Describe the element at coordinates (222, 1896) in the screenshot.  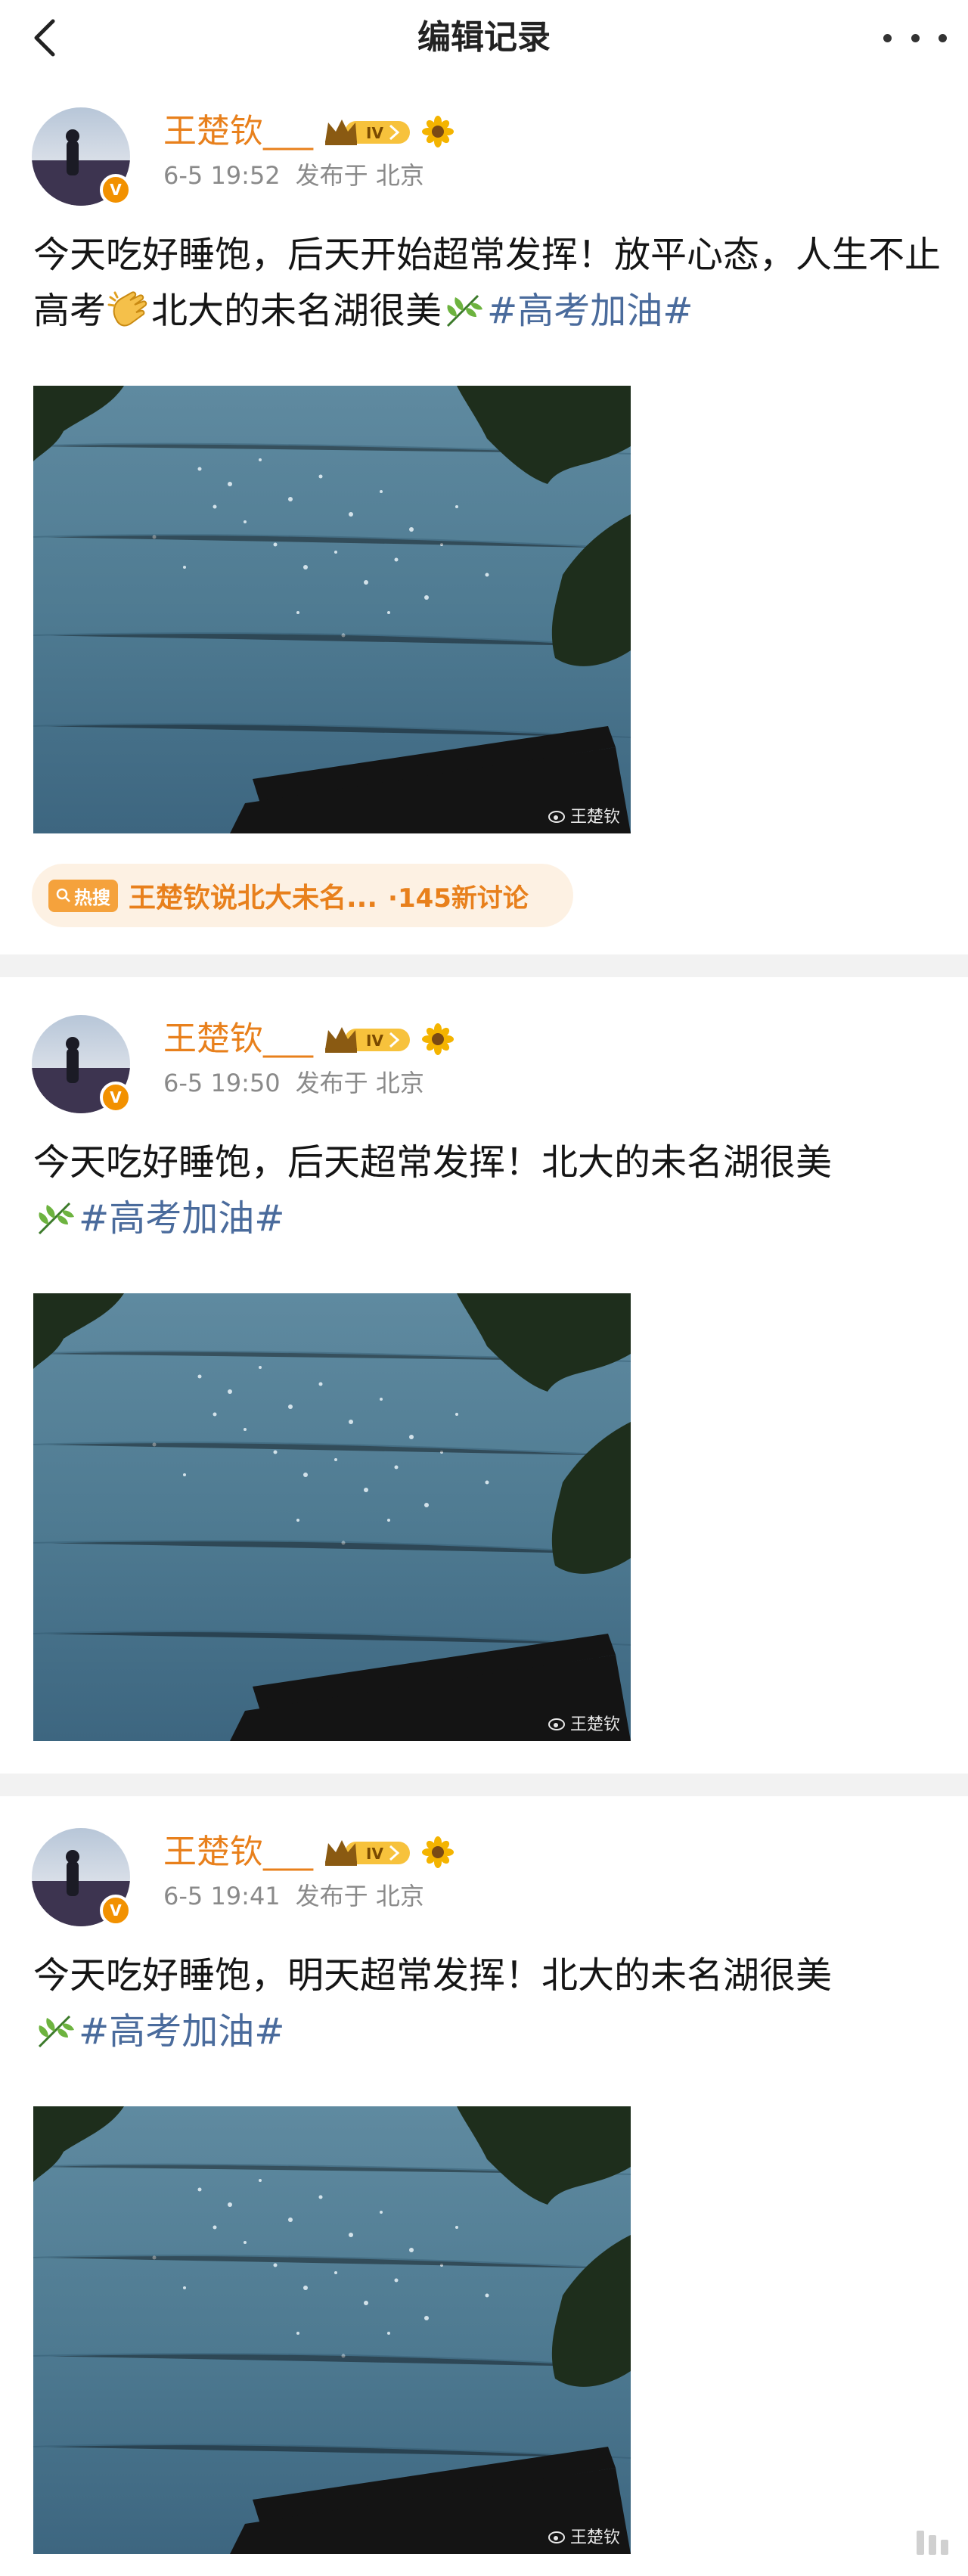
I see `post-time: 6-5 19:41` at that location.